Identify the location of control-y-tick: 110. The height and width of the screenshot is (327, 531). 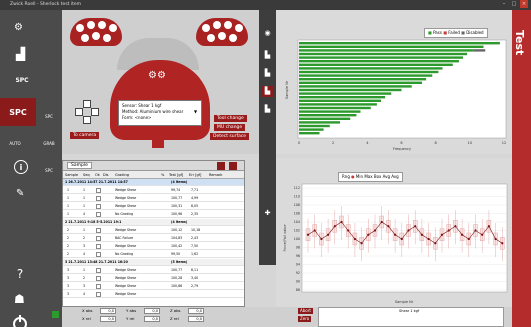
(297, 197).